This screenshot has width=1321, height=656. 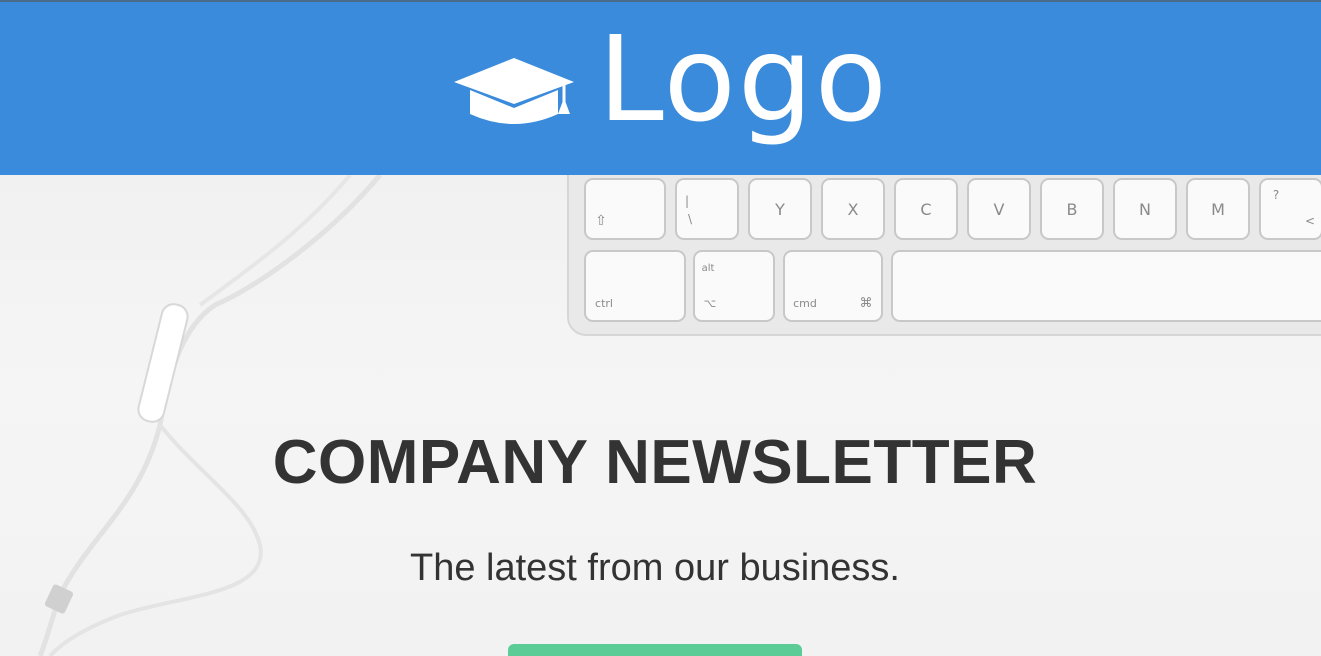 I want to click on logo: Logo, so click(x=669, y=88).